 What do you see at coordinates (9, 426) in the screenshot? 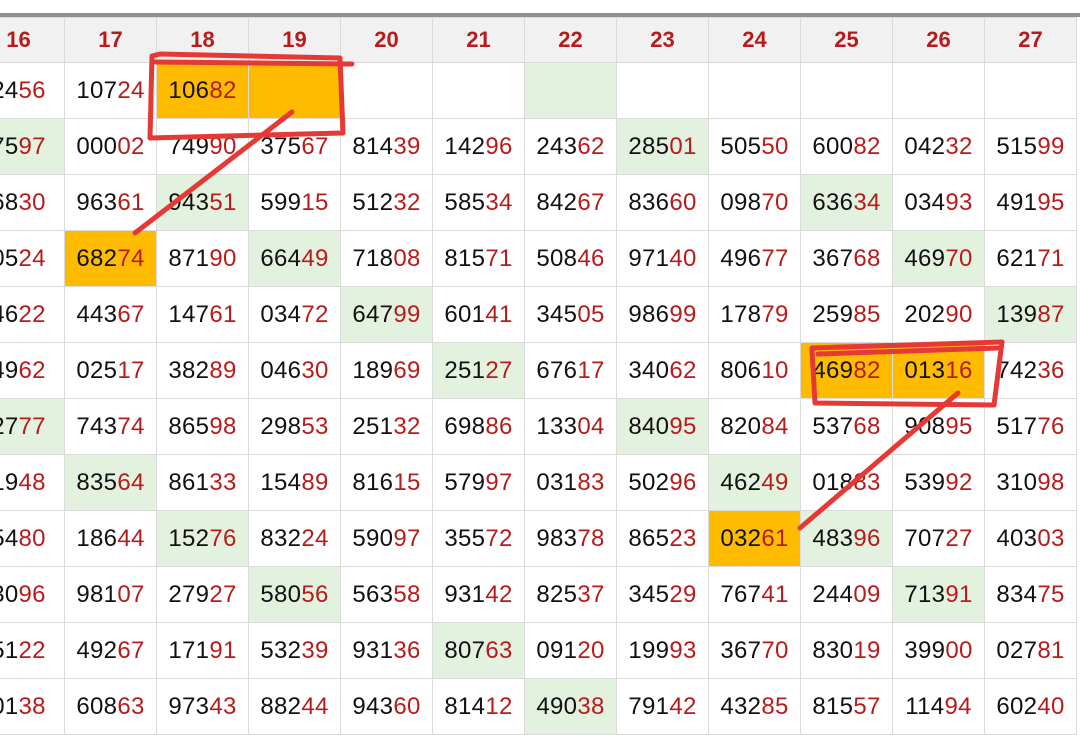
I see `cell-digits-lead: 27` at bounding box center [9, 426].